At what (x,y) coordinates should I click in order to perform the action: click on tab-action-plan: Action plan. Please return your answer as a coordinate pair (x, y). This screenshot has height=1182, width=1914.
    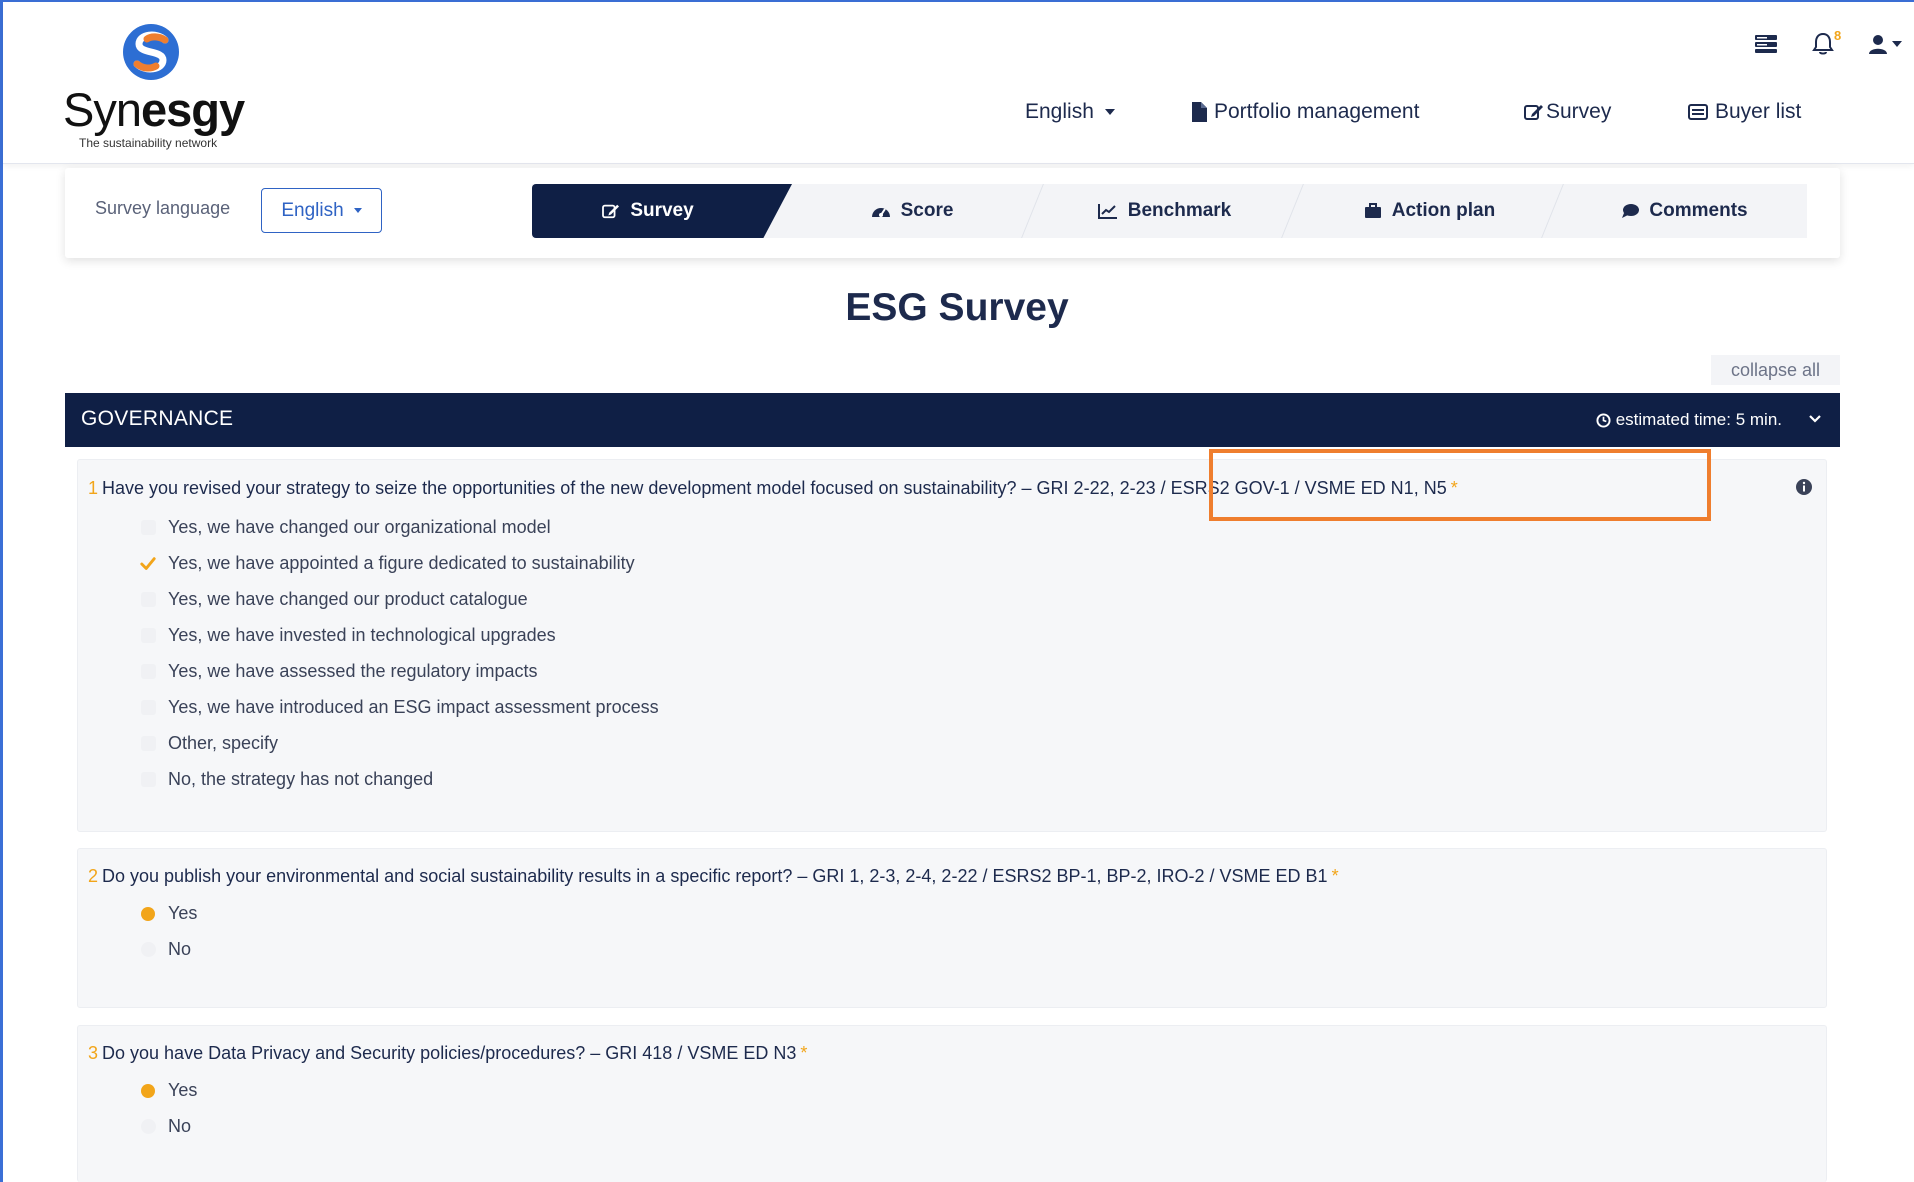
    Looking at the image, I should click on (1429, 211).